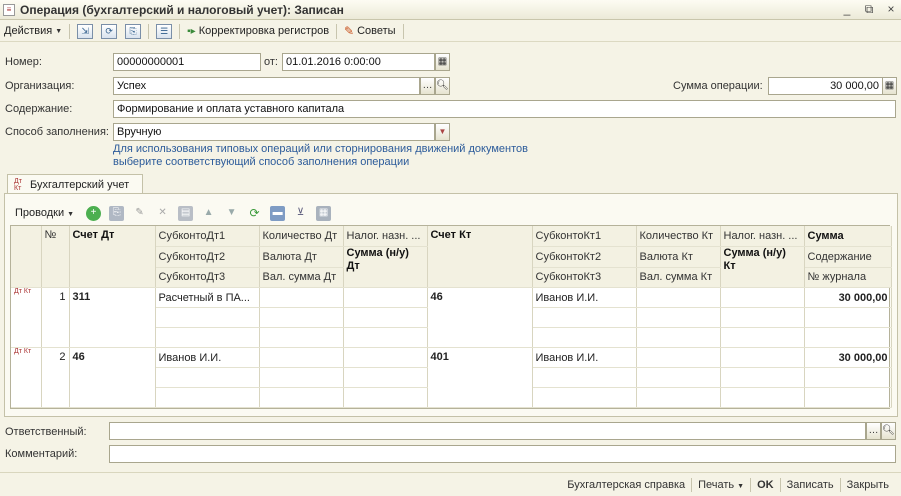 The height and width of the screenshot is (496, 901). I want to click on move-up-icon: ▲, so click(208, 213).